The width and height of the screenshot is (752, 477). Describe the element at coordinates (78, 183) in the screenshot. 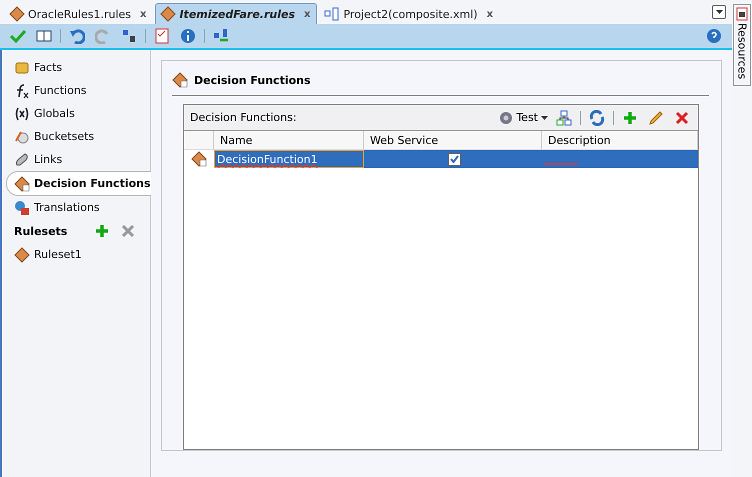

I see `sidebar-item: Decision Functions` at that location.